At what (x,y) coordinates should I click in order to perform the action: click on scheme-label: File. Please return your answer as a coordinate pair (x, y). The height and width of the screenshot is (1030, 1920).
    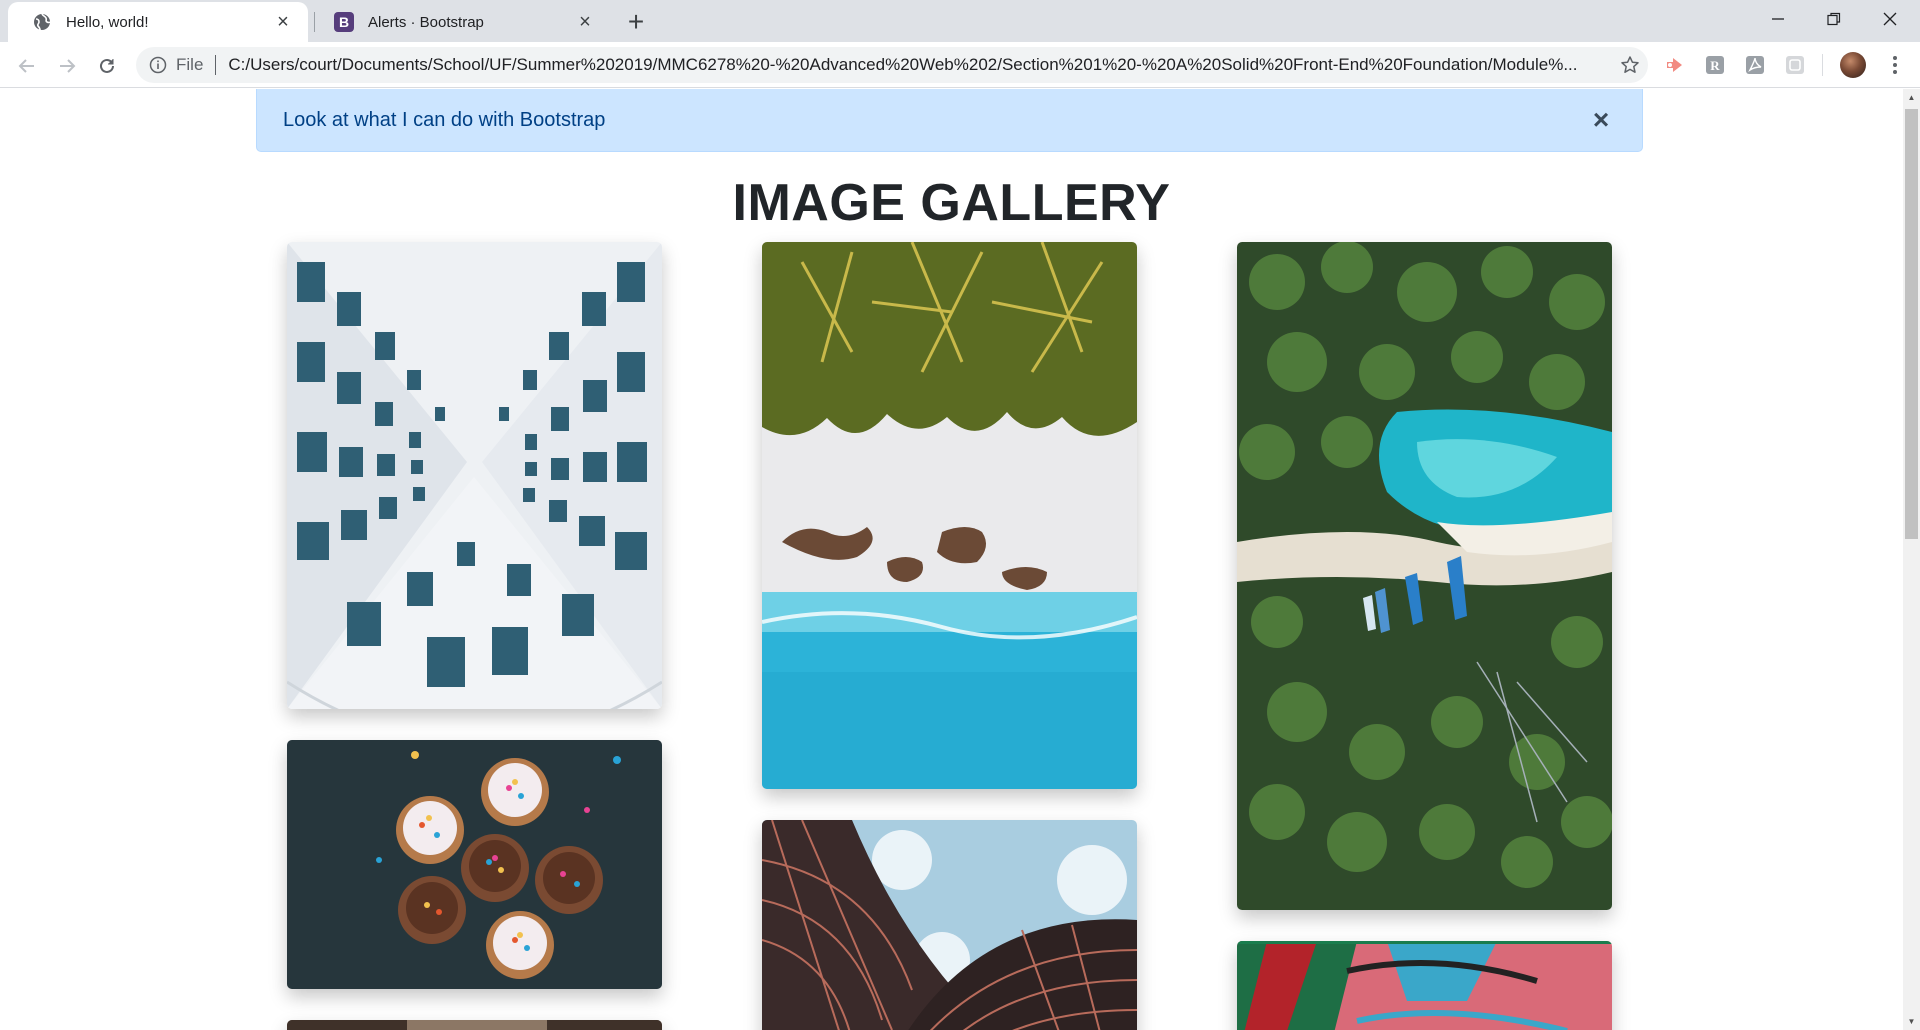
    Looking at the image, I should click on (190, 64).